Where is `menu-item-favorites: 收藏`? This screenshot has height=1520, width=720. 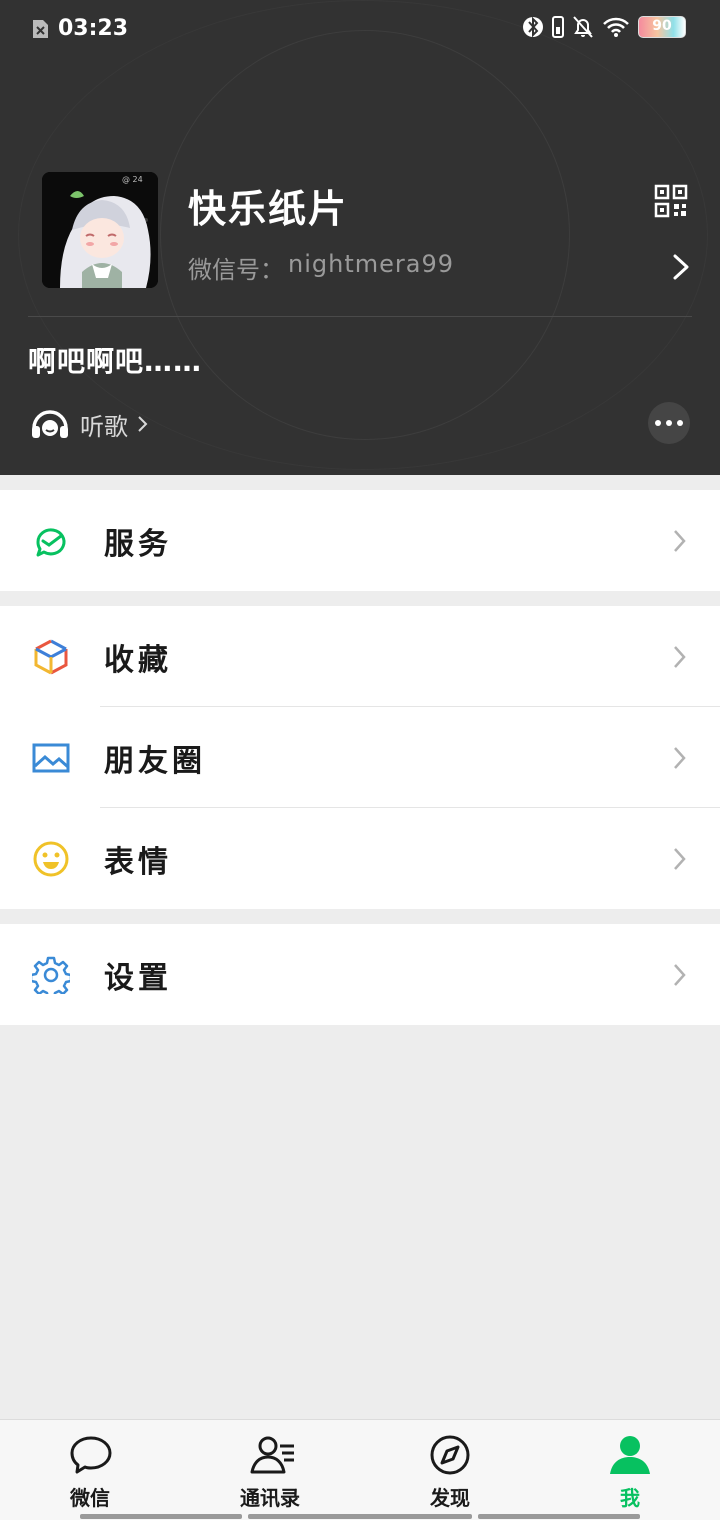
menu-item-favorites: 收藏 is located at coordinates (360, 656).